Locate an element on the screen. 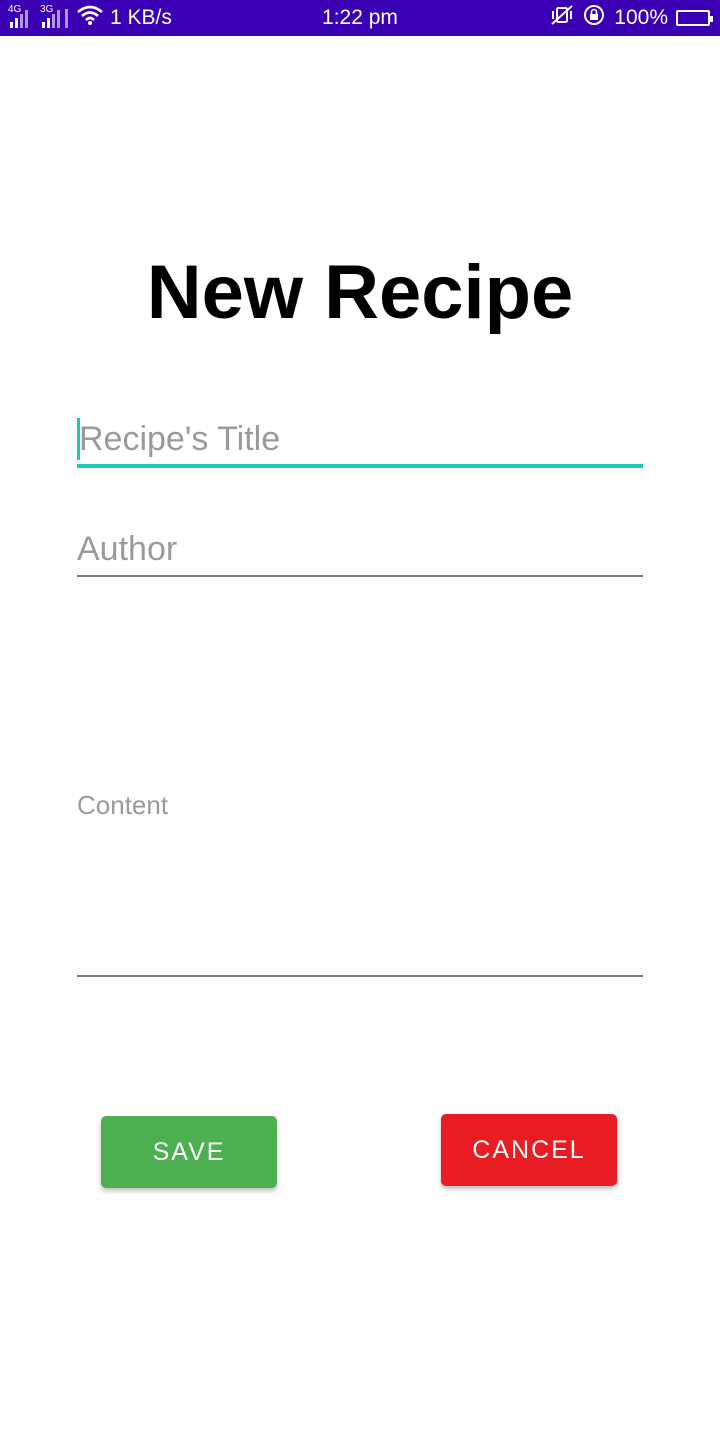 This screenshot has height=1440, width=720. network-speed: 1 KB/s is located at coordinates (141, 17).